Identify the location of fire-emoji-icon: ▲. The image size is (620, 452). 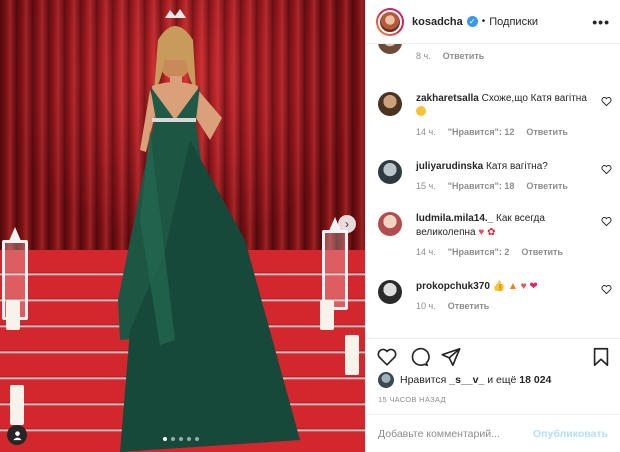
(512, 286).